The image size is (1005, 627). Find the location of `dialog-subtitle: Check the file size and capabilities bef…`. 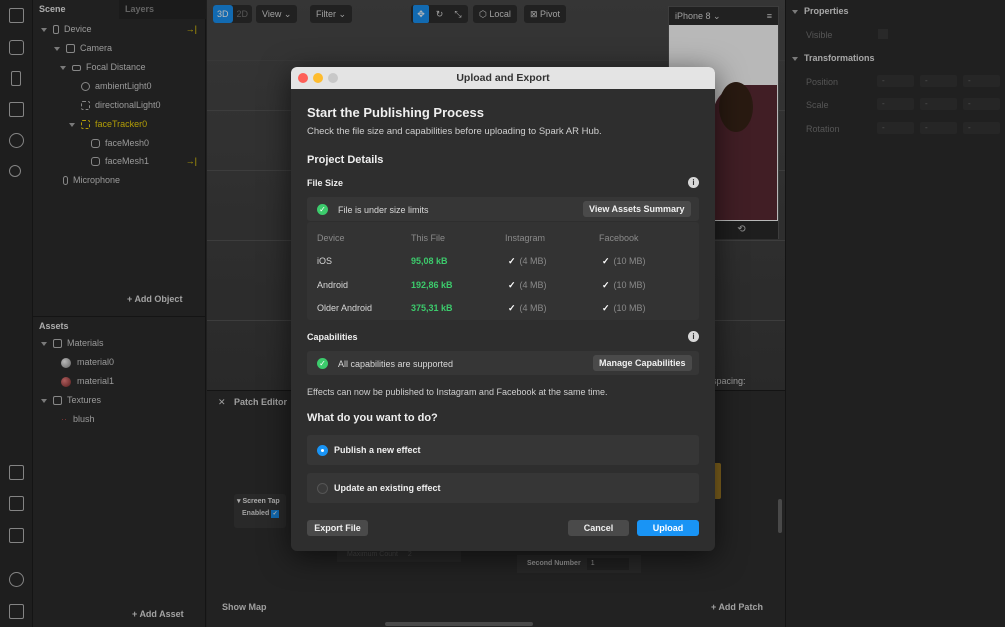

dialog-subtitle: Check the file size and capabilities bef… is located at coordinates (454, 131).